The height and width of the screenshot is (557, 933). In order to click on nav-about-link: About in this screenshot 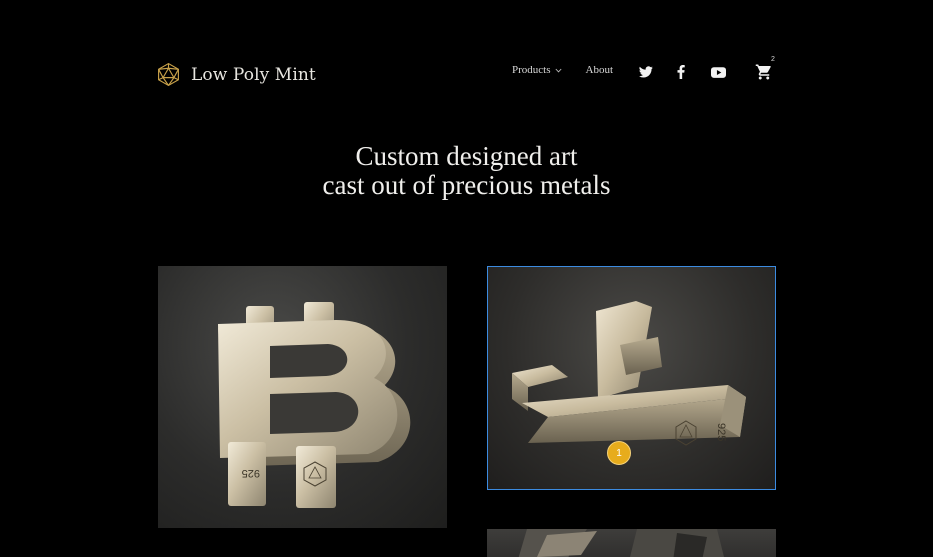, I will do `click(600, 70)`.